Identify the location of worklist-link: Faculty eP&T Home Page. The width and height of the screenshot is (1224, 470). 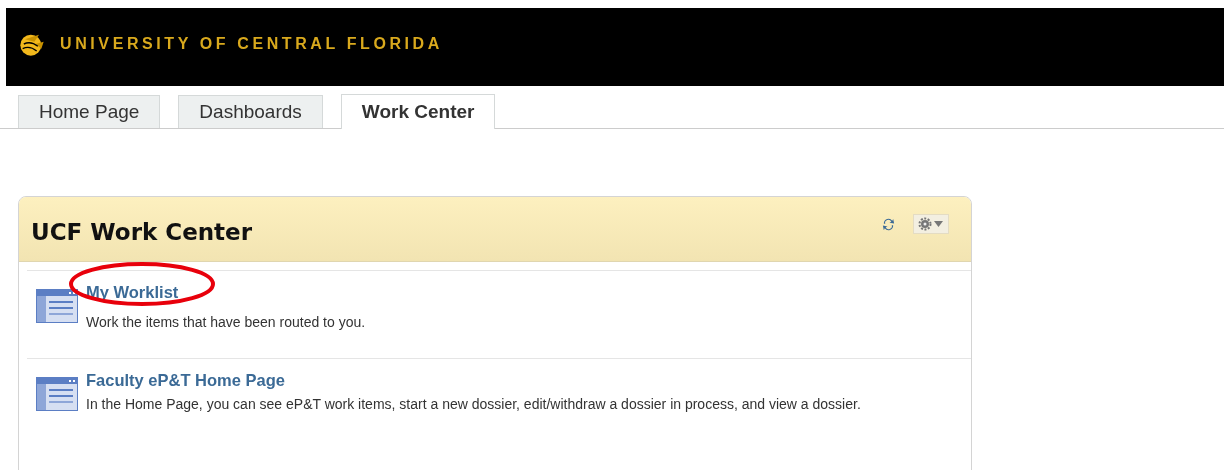
(185, 380).